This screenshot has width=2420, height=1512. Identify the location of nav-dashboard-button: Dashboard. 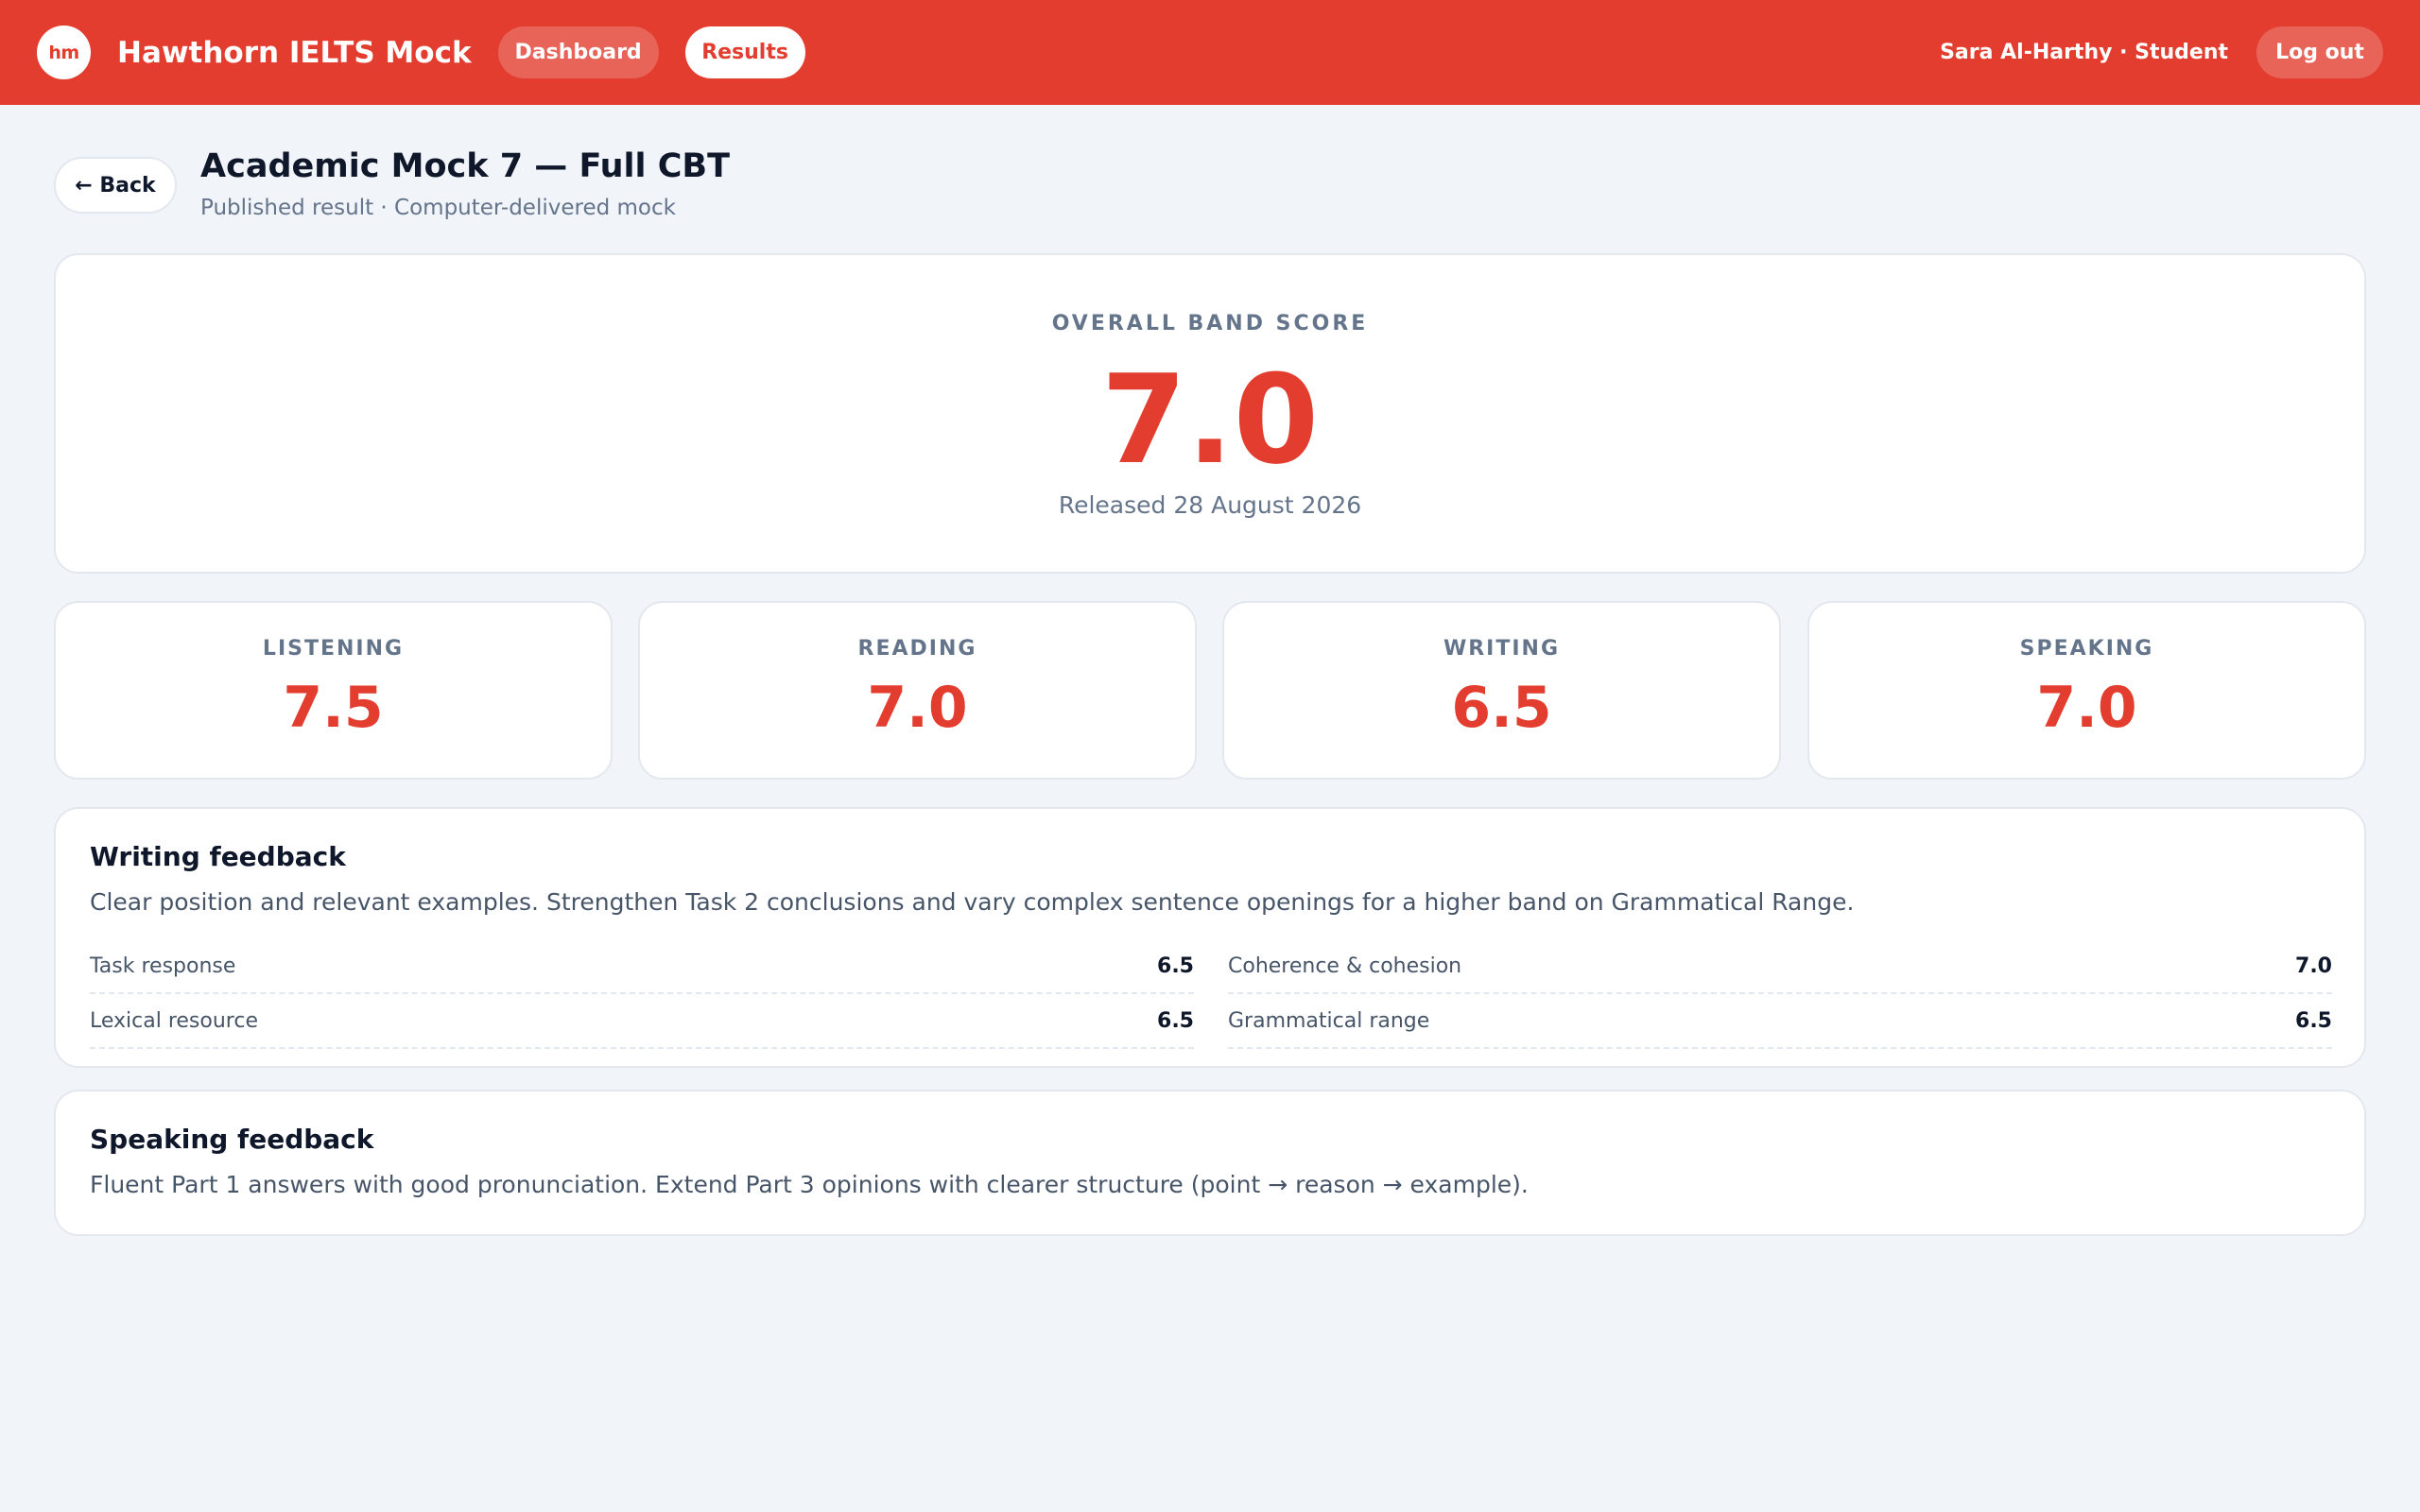
(578, 52).